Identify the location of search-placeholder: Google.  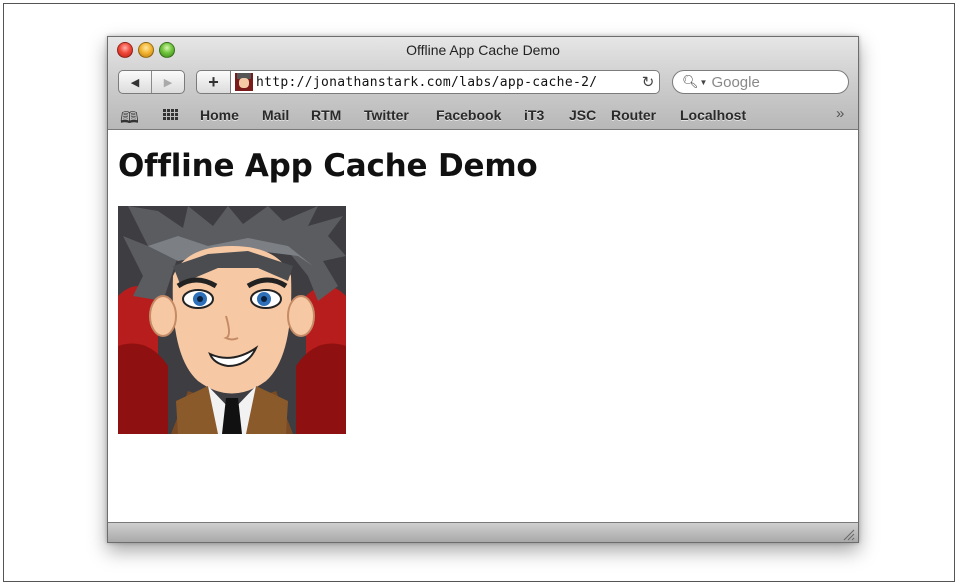
(735, 82).